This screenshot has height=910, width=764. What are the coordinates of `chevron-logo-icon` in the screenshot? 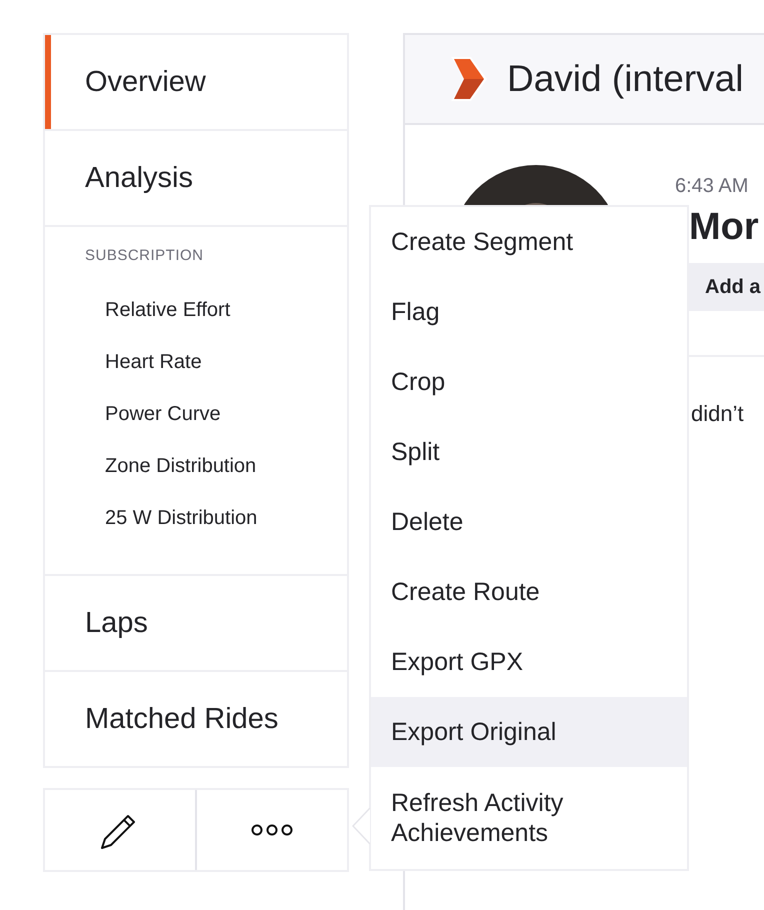 It's located at (469, 79).